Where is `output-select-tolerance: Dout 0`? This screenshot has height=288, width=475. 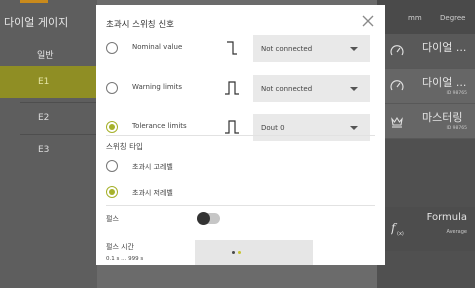 output-select-tolerance: Dout 0 is located at coordinates (311, 127).